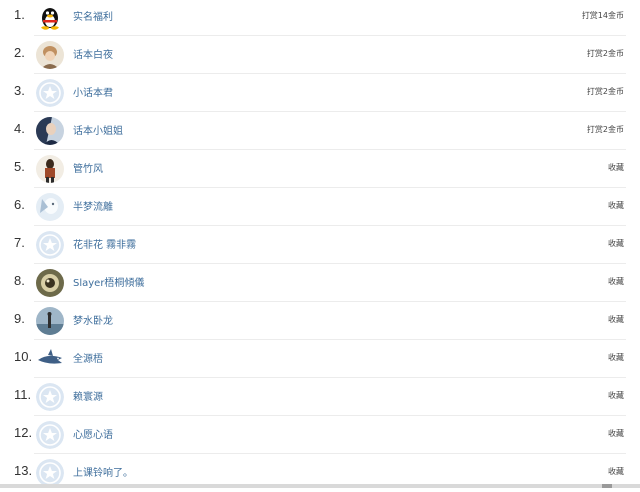 The image size is (640, 492). I want to click on rank-number: 7., so click(19, 242).